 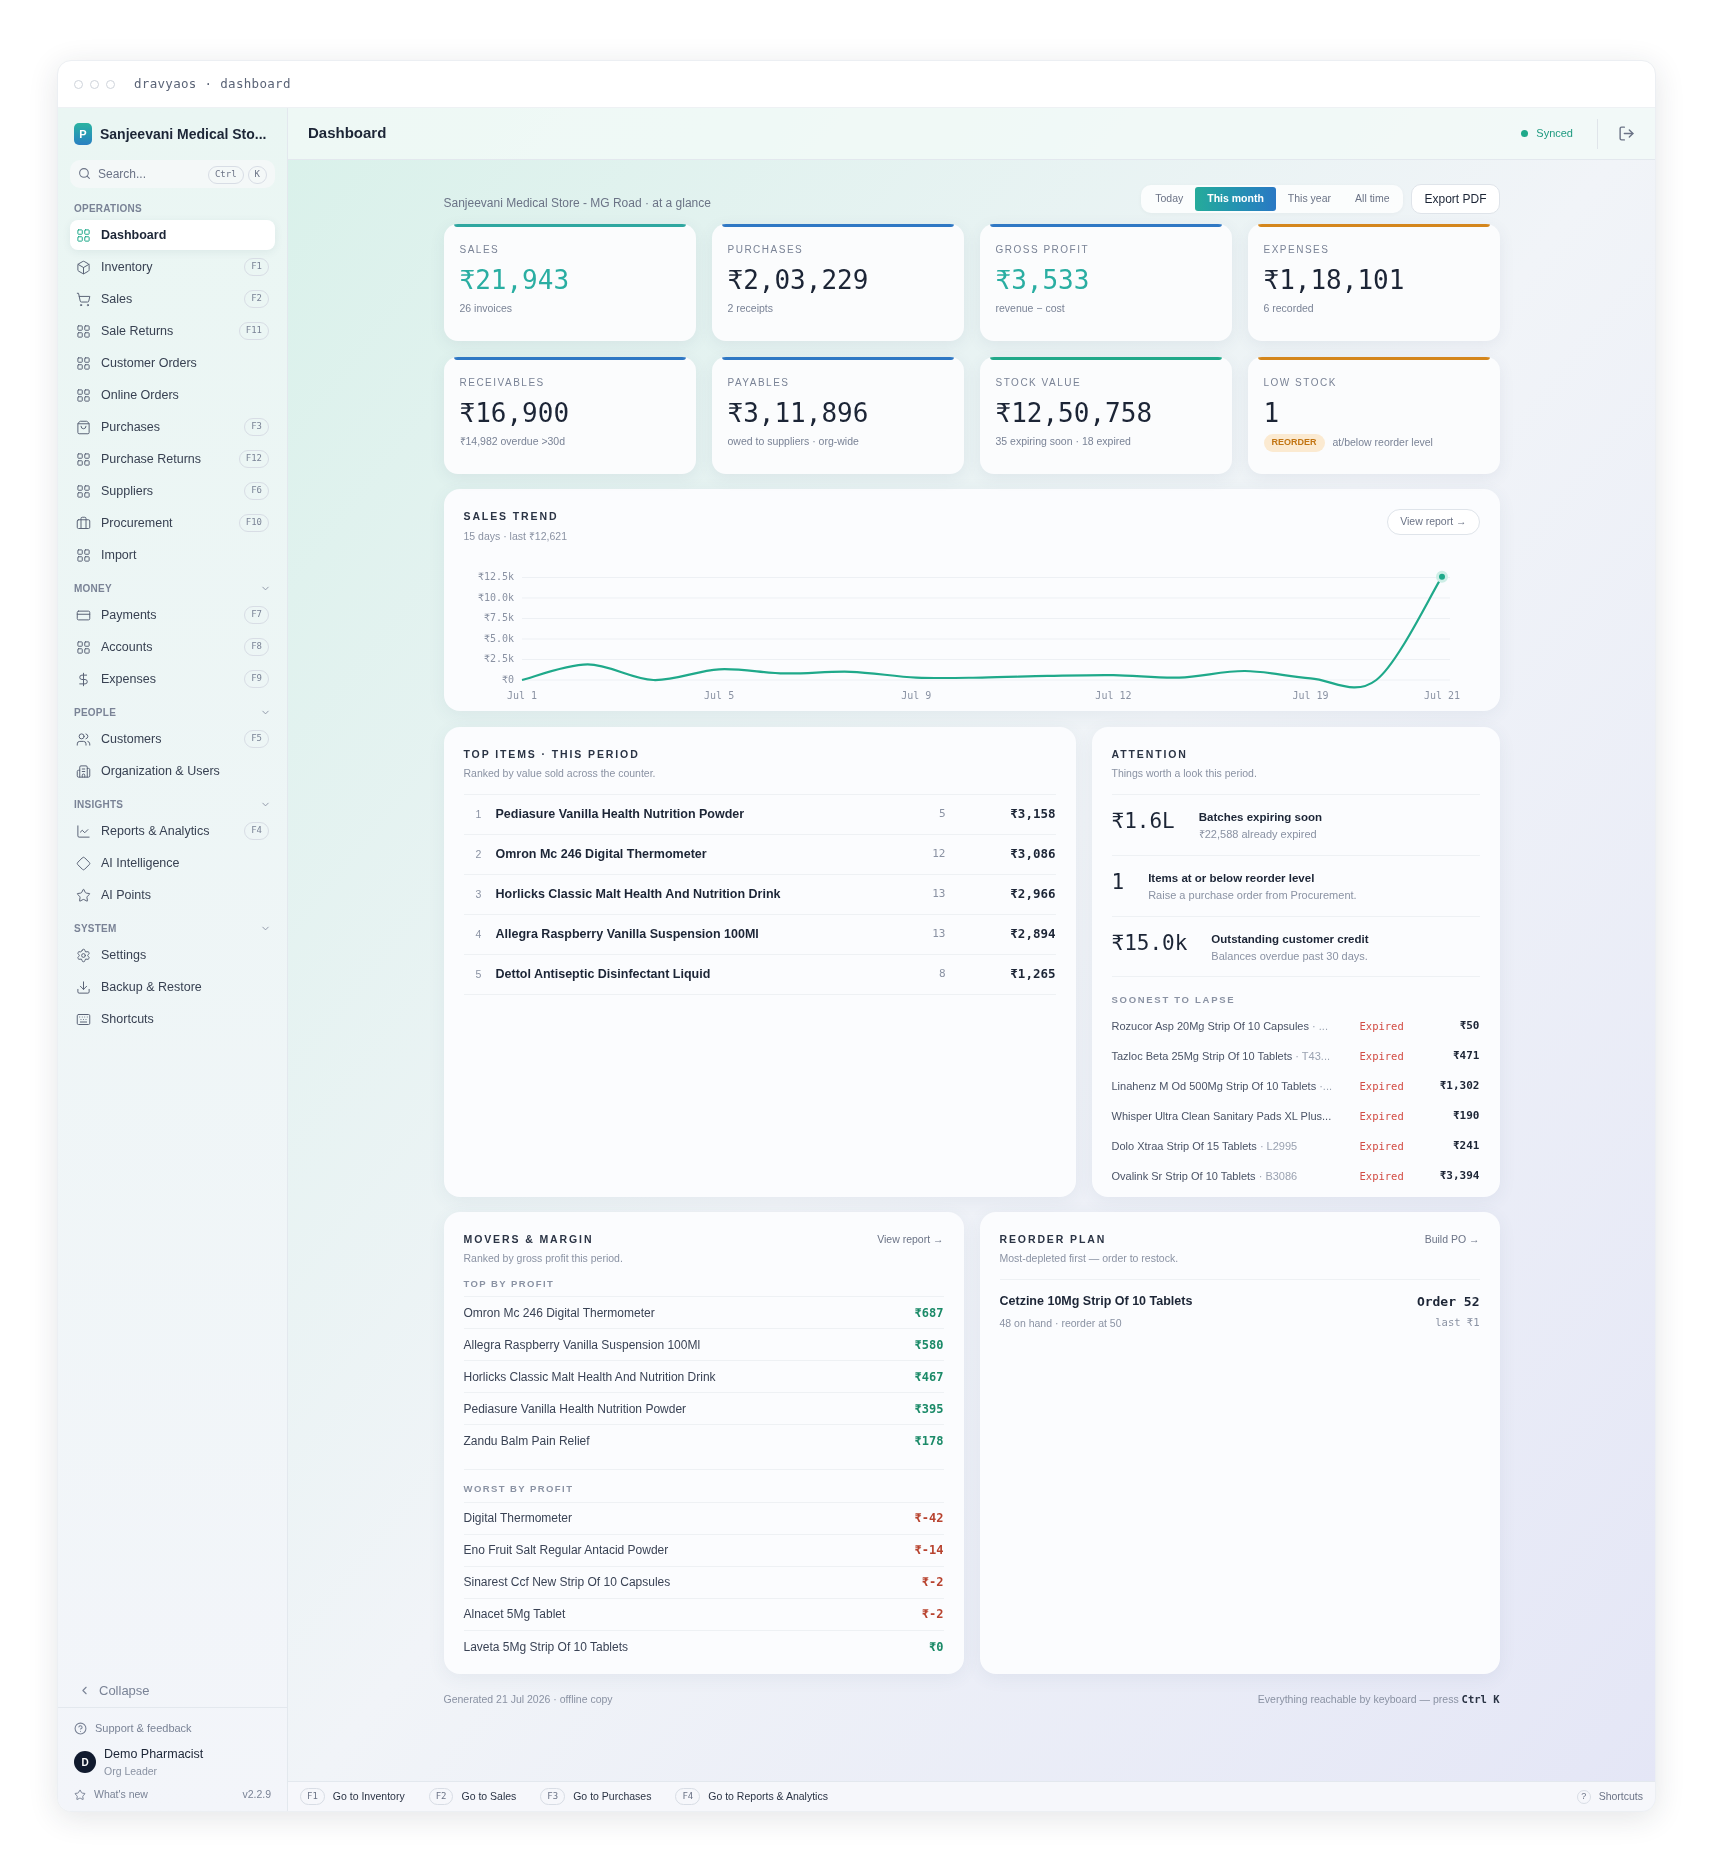 What do you see at coordinates (495, 576) in the screenshot?
I see `y-tick-label: ₹12.5k` at bounding box center [495, 576].